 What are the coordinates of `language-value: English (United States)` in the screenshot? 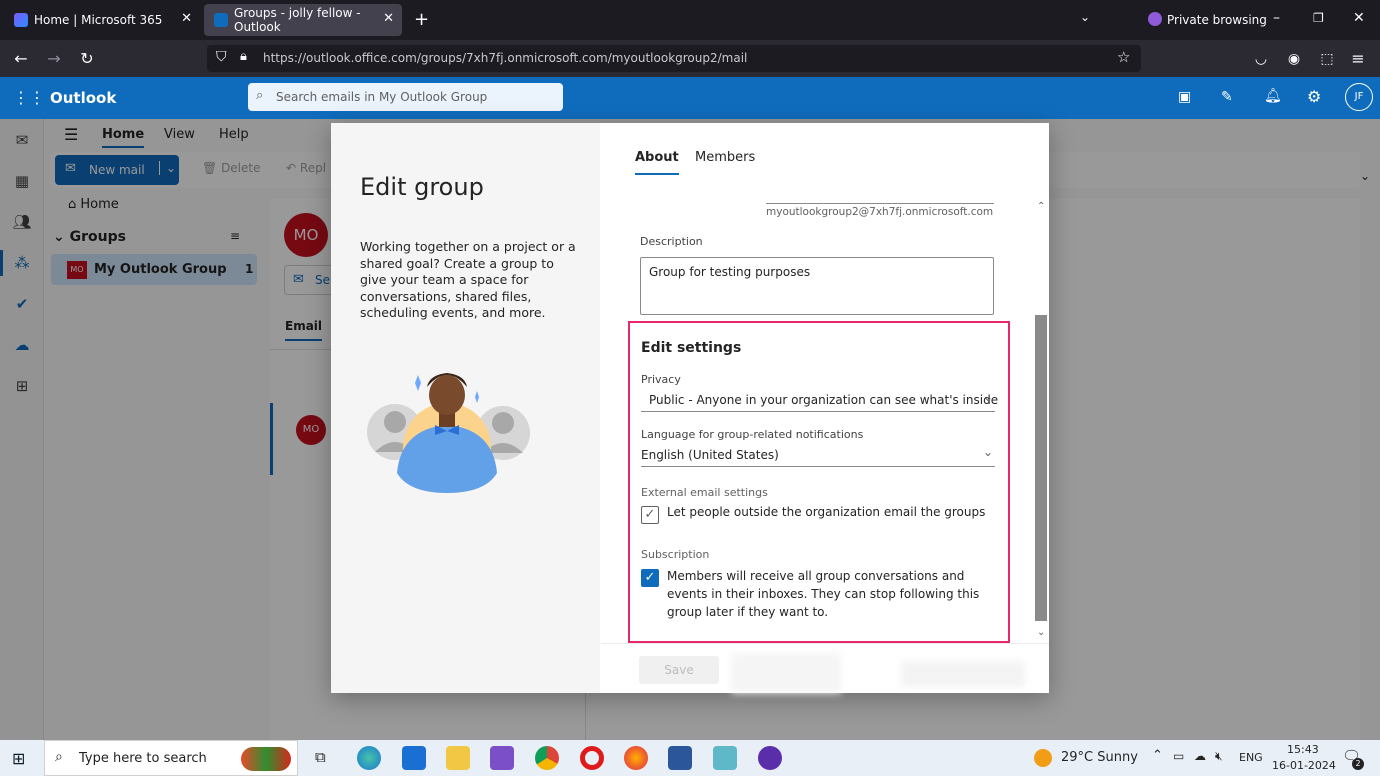 It's located at (710, 455).